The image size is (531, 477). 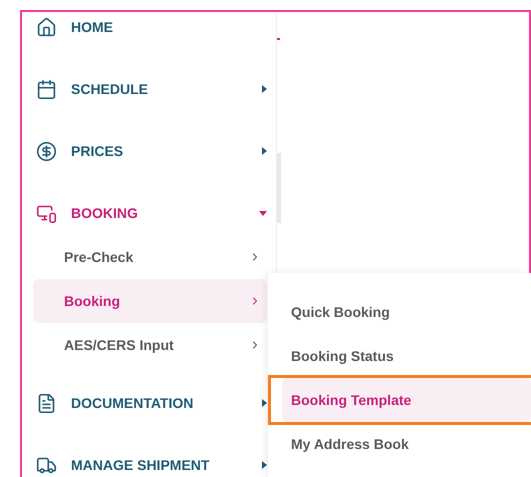 What do you see at coordinates (150, 213) in the screenshot?
I see `menu-item: BOOKING` at bounding box center [150, 213].